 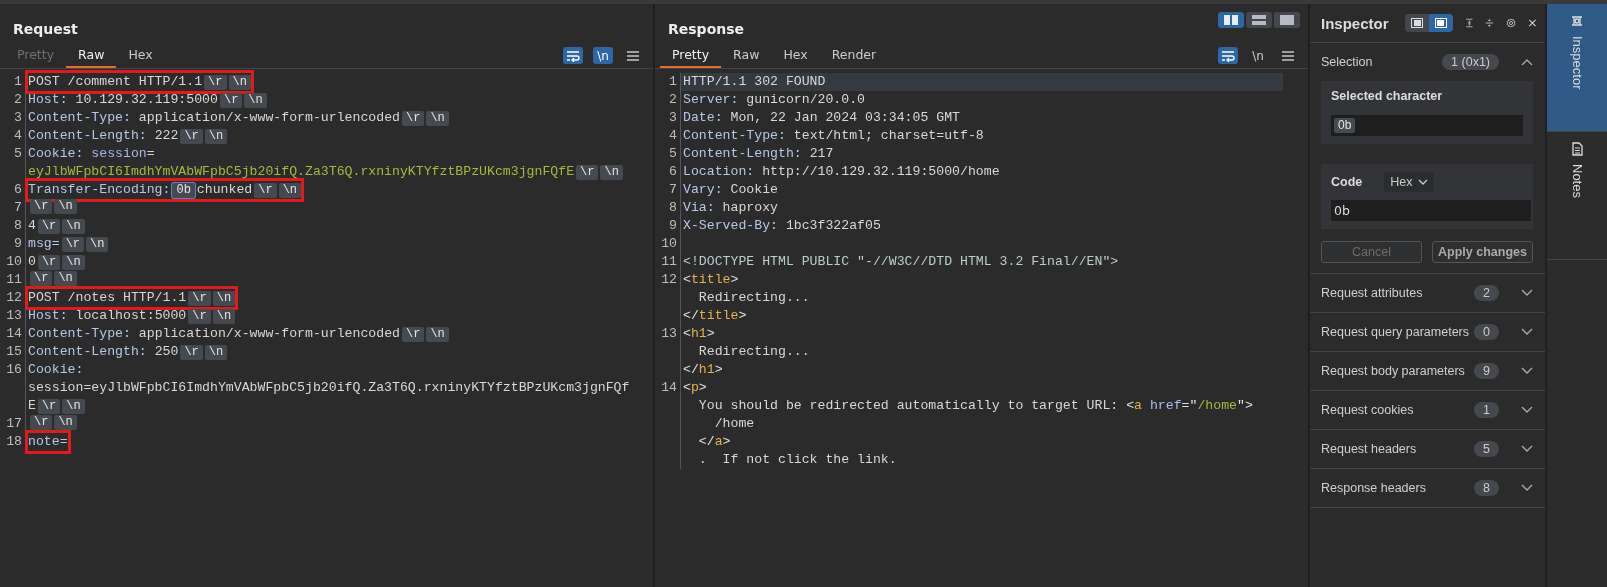 What do you see at coordinates (668, 118) in the screenshot?
I see `line-number: 3` at bounding box center [668, 118].